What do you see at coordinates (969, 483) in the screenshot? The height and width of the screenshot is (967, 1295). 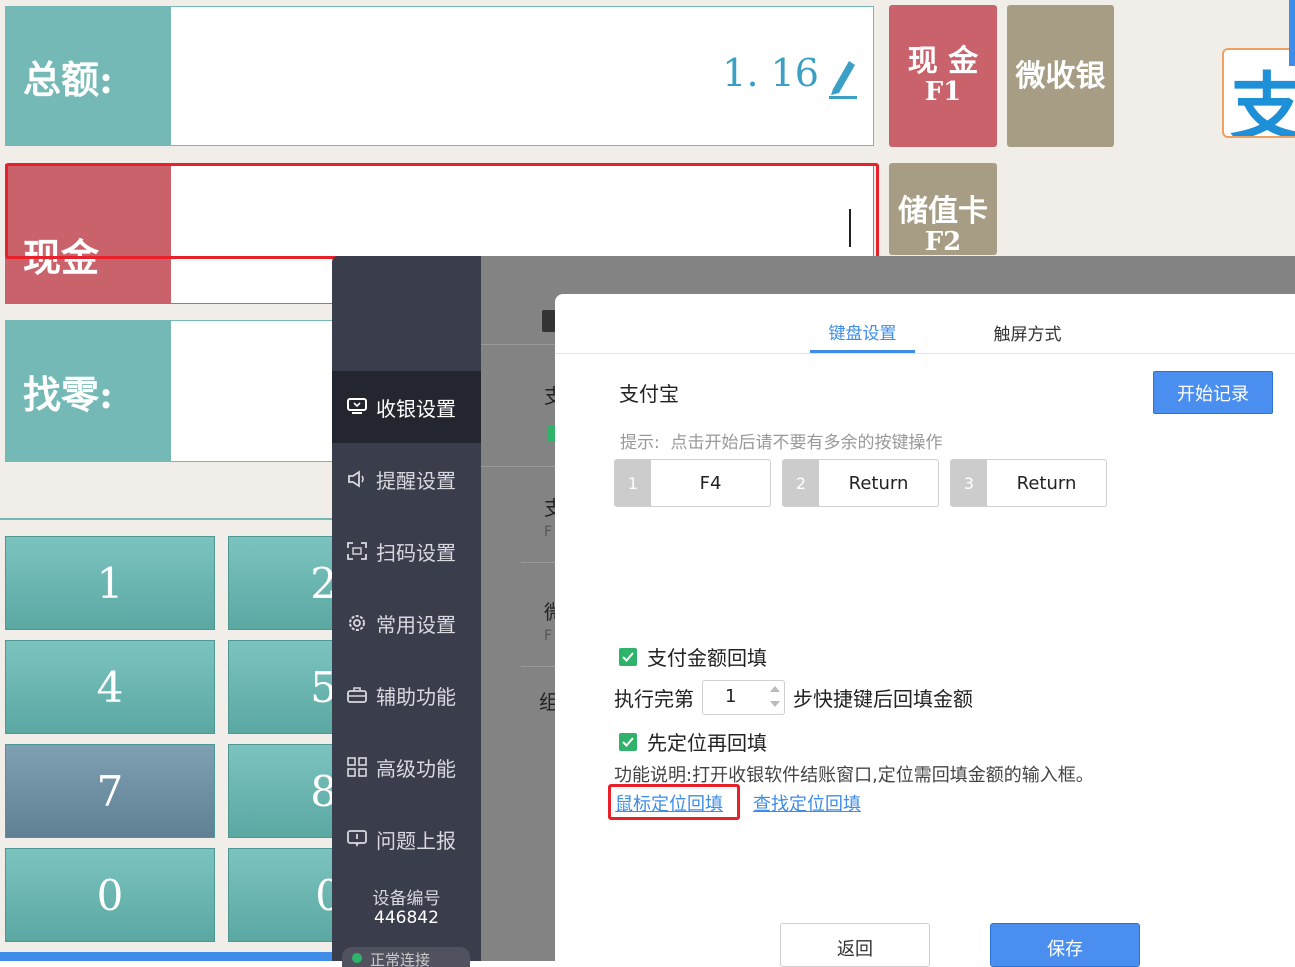 I see `step-number: 3` at bounding box center [969, 483].